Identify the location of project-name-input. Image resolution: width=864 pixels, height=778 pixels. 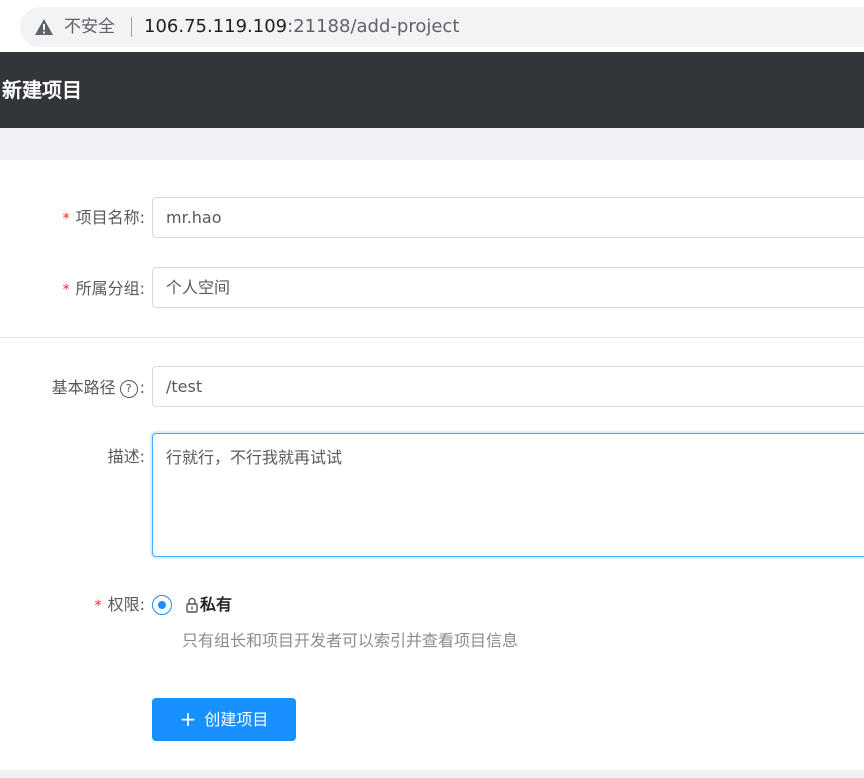
(508, 217).